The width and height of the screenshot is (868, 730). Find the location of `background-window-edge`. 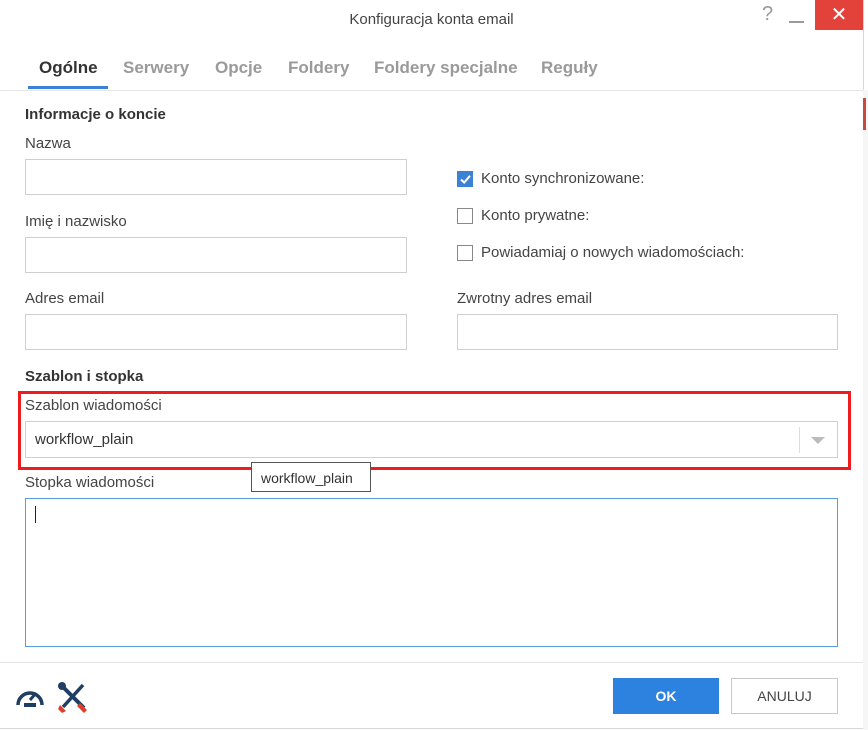

background-window-edge is located at coordinates (865, 410).